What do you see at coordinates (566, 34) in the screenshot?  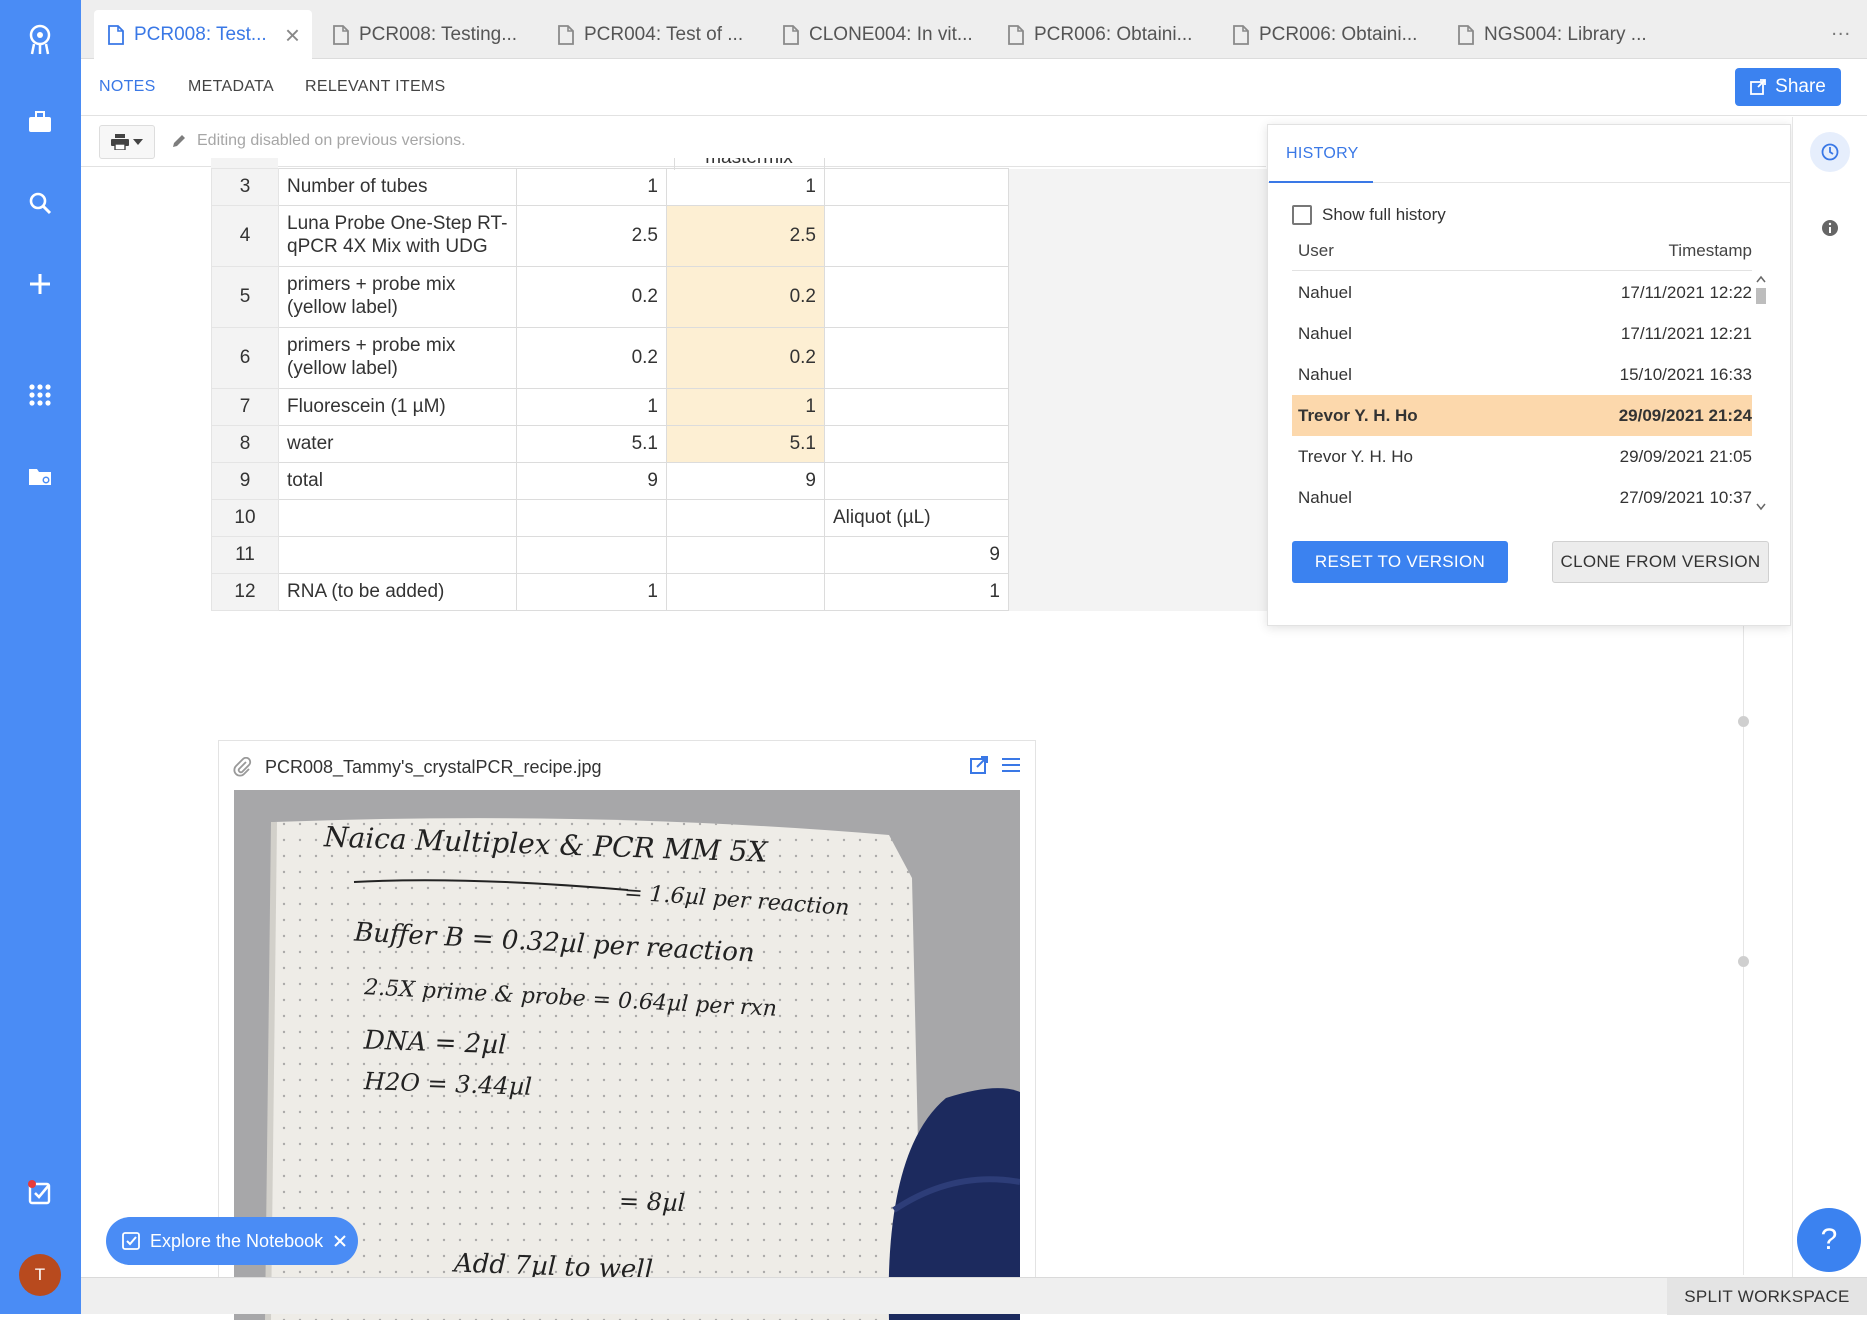 I see `document-icon` at bounding box center [566, 34].